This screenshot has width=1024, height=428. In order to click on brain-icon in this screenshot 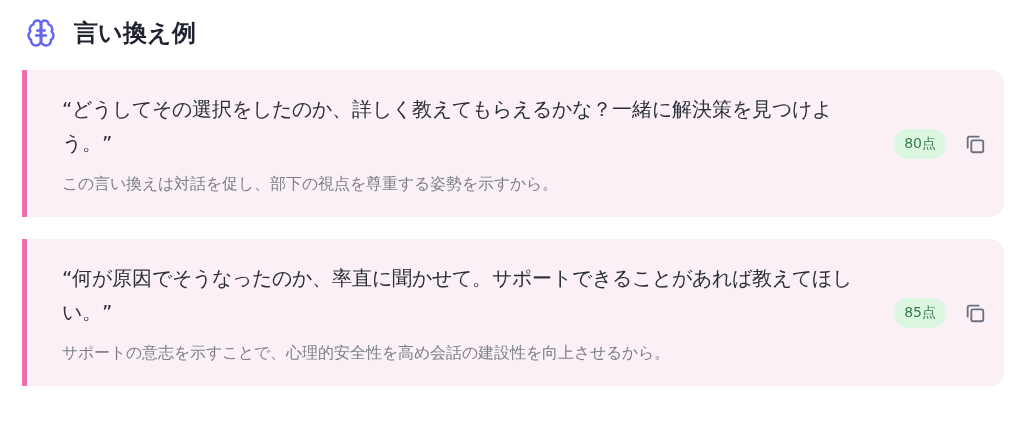, I will do `click(41, 33)`.